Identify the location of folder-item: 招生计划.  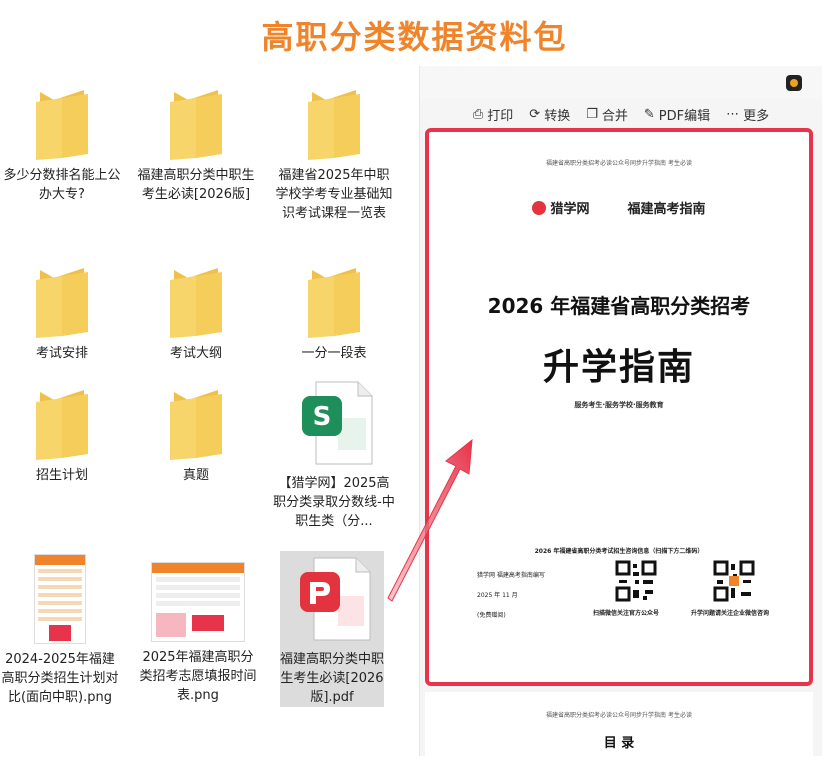
(62, 435).